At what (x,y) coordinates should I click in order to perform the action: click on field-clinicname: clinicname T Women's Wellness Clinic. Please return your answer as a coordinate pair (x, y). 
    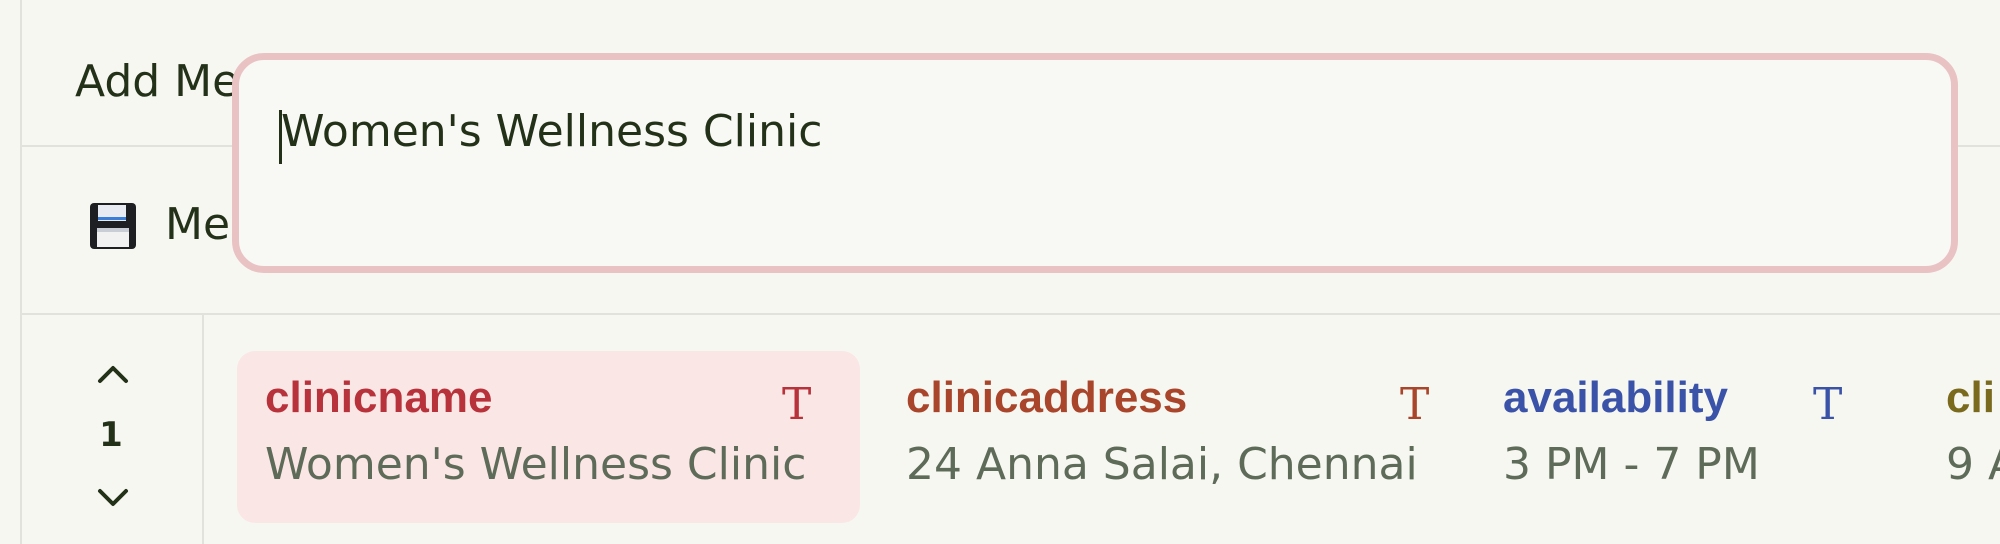
    Looking at the image, I should click on (548, 437).